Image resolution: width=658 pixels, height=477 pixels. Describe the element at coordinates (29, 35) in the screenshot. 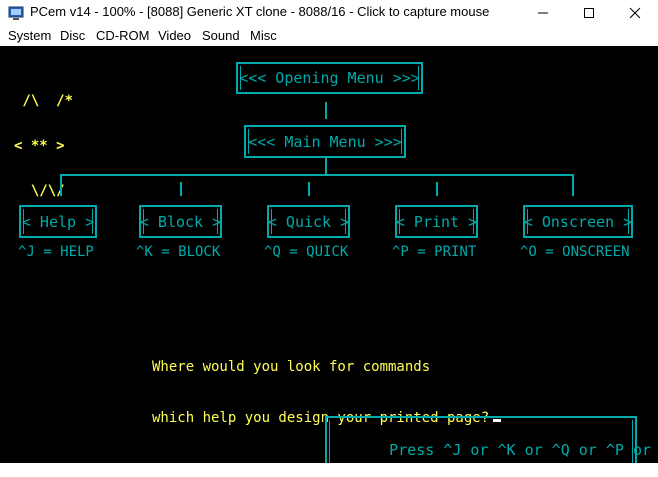

I see `menu-system: System` at that location.